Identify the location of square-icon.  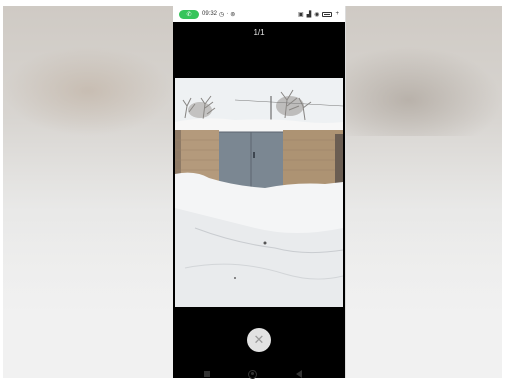
(206, 374).